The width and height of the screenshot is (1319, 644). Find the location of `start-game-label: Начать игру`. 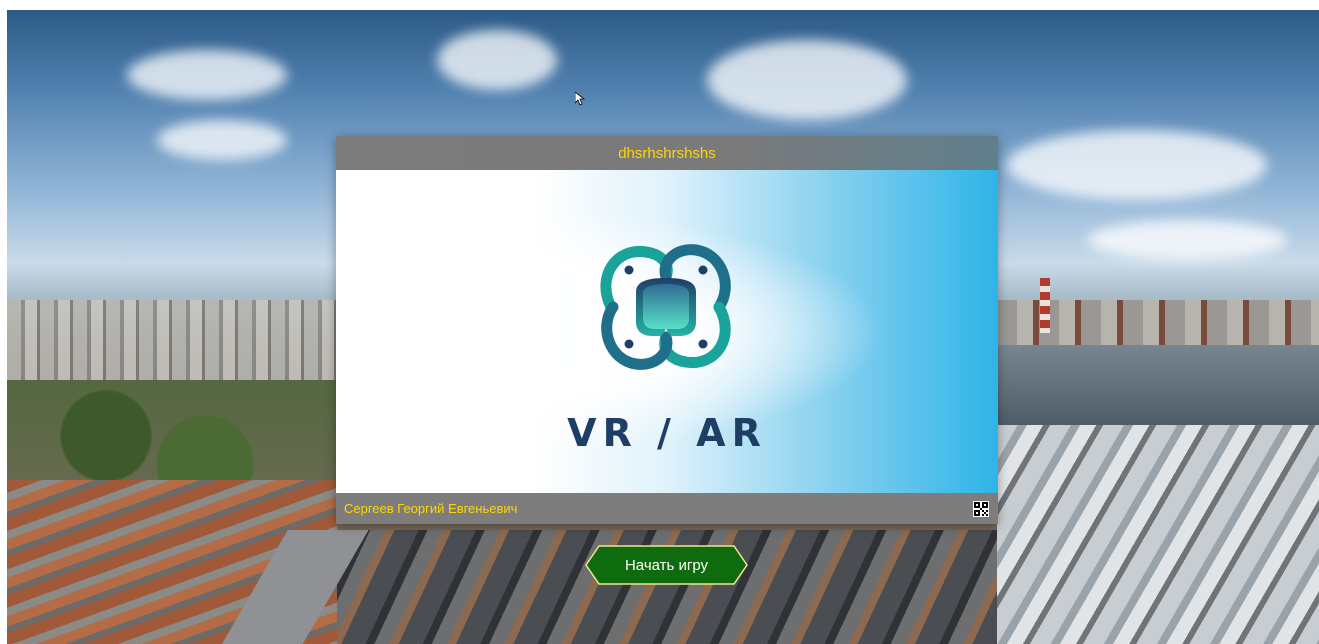

start-game-label: Начать игру is located at coordinates (666, 565).